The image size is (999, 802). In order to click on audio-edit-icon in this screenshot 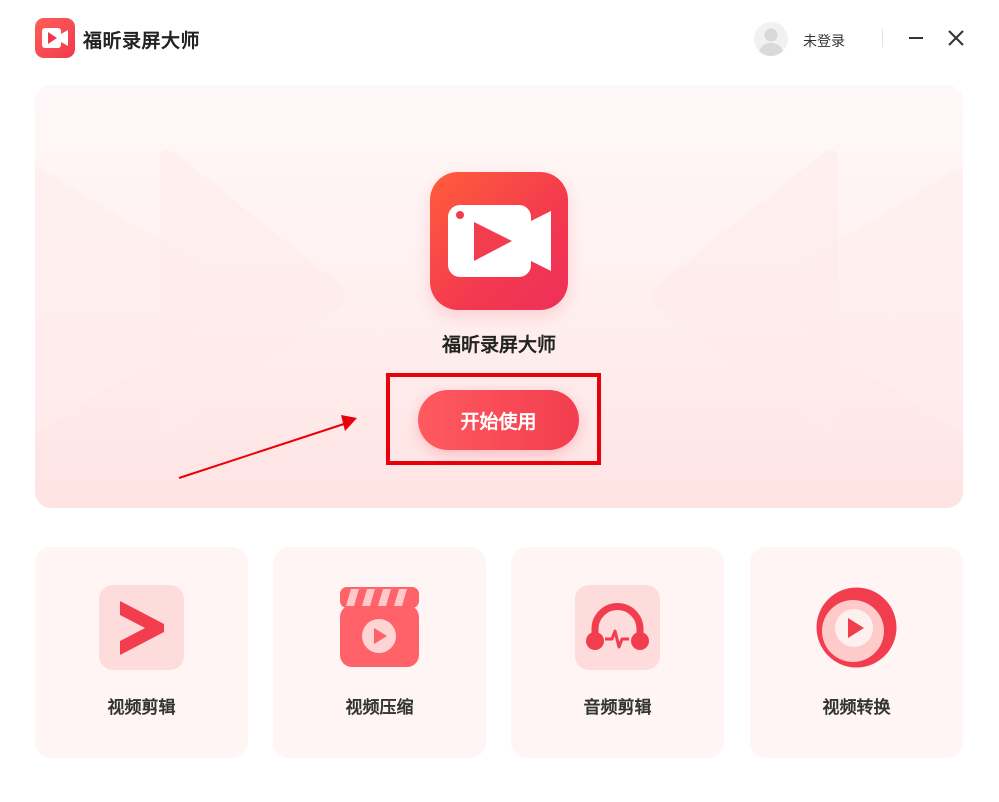, I will do `click(617, 627)`.